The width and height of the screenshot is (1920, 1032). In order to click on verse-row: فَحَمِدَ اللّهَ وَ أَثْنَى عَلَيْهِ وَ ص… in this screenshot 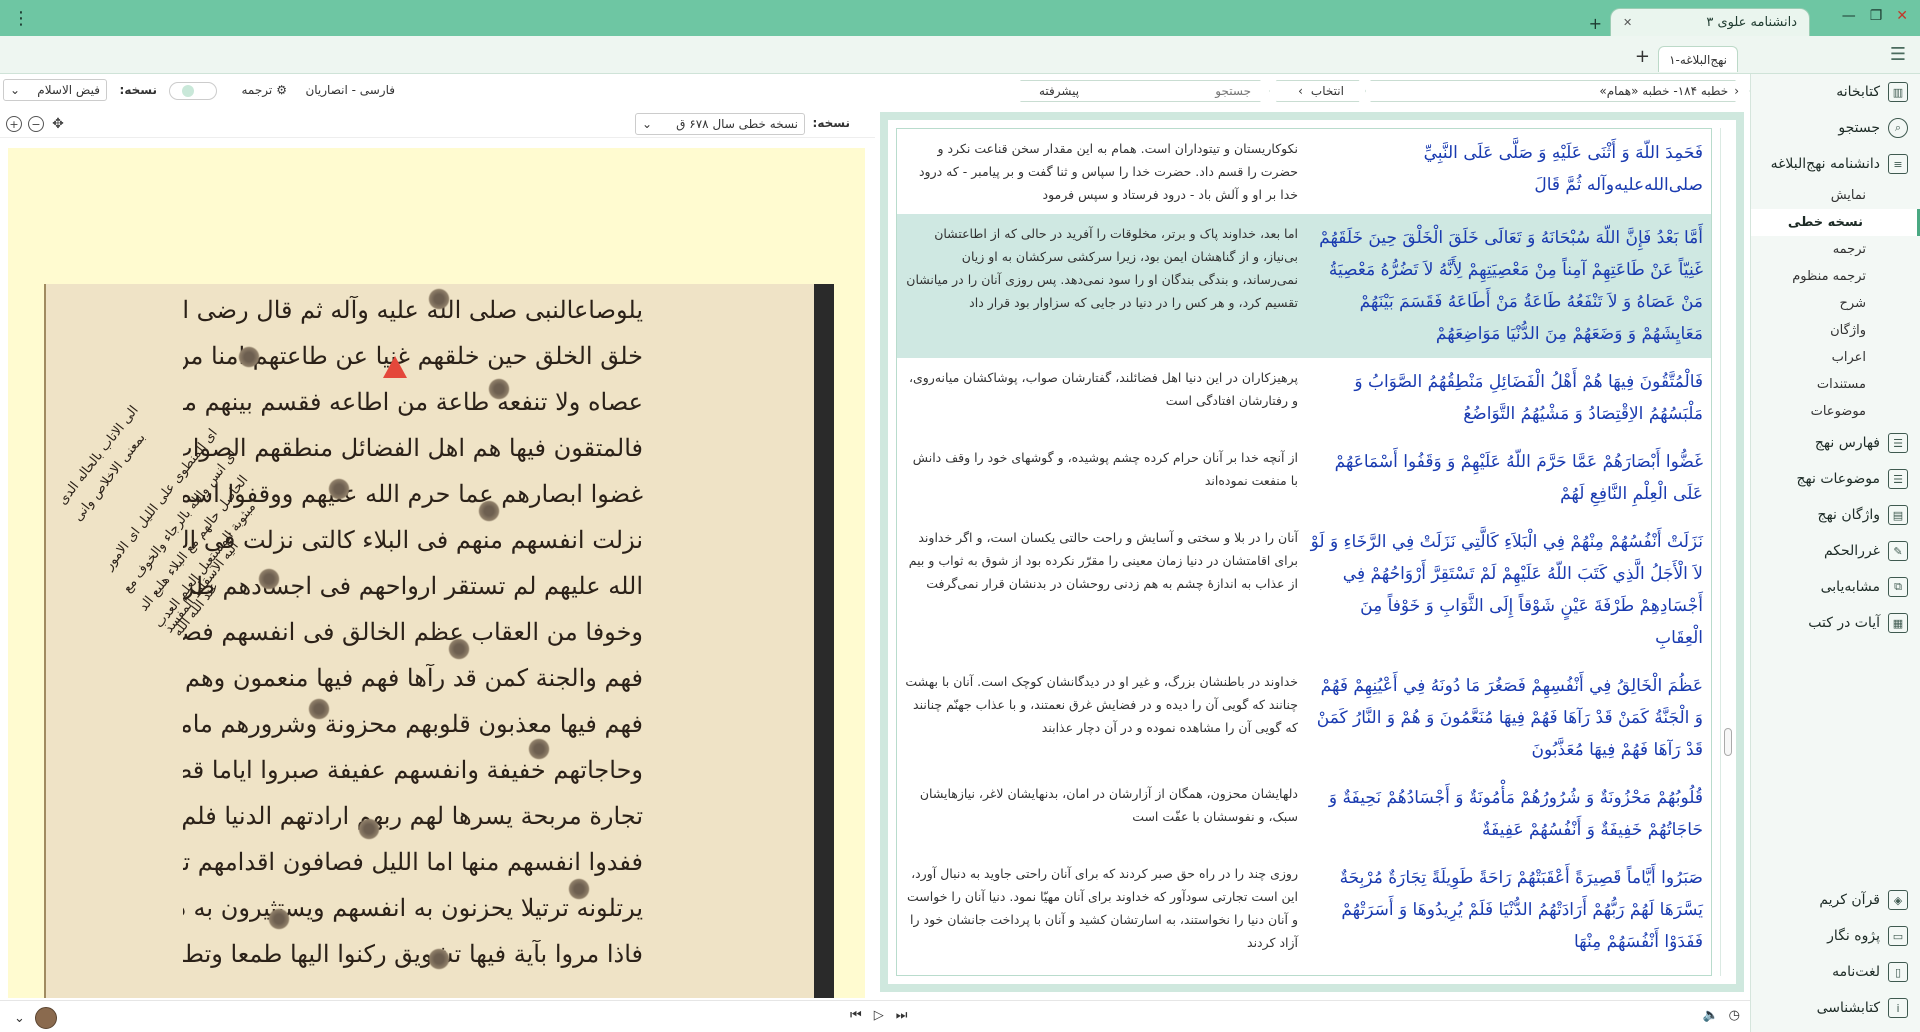, I will do `click(1304, 171)`.